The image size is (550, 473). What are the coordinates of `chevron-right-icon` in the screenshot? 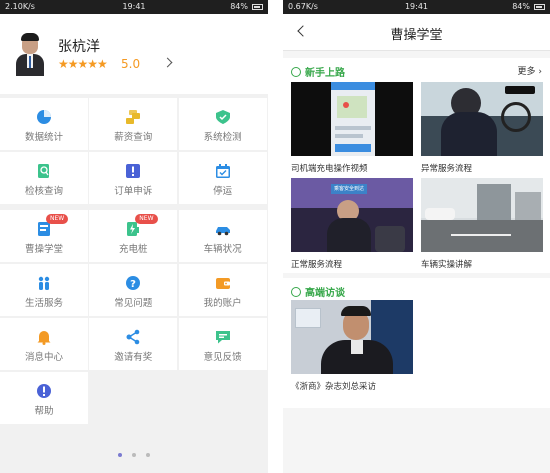 It's located at (167, 62).